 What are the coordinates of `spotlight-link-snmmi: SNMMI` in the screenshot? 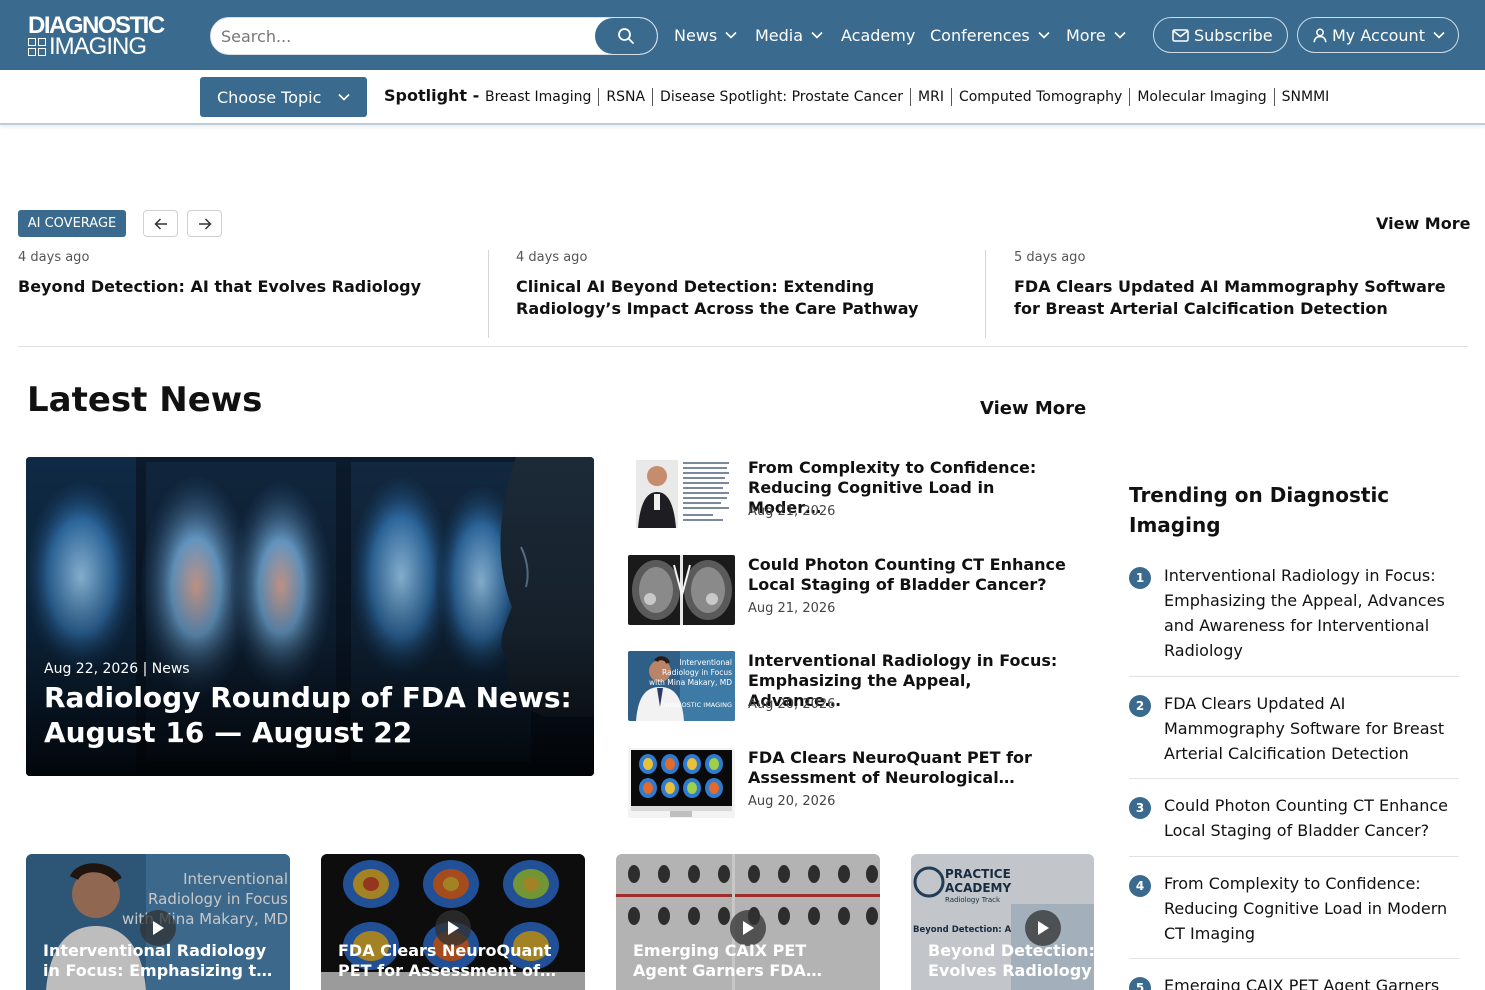 It's located at (1306, 97).